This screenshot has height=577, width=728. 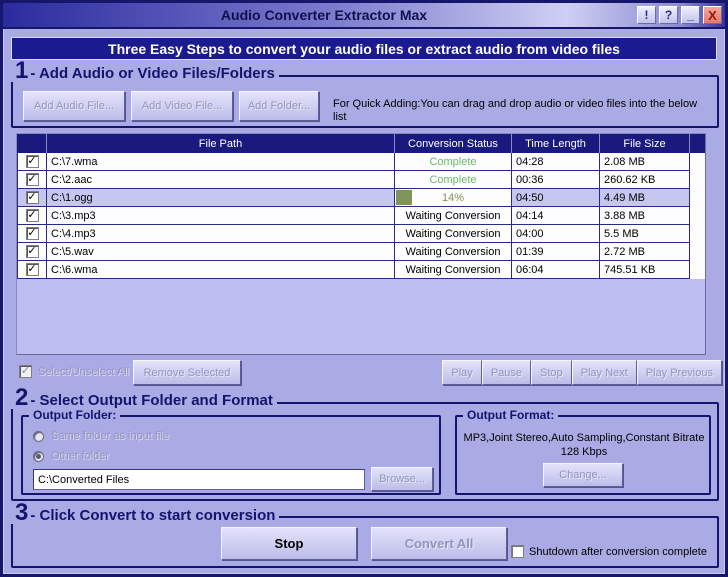 I want to click on header-time-length: Time Length, so click(x=556, y=143).